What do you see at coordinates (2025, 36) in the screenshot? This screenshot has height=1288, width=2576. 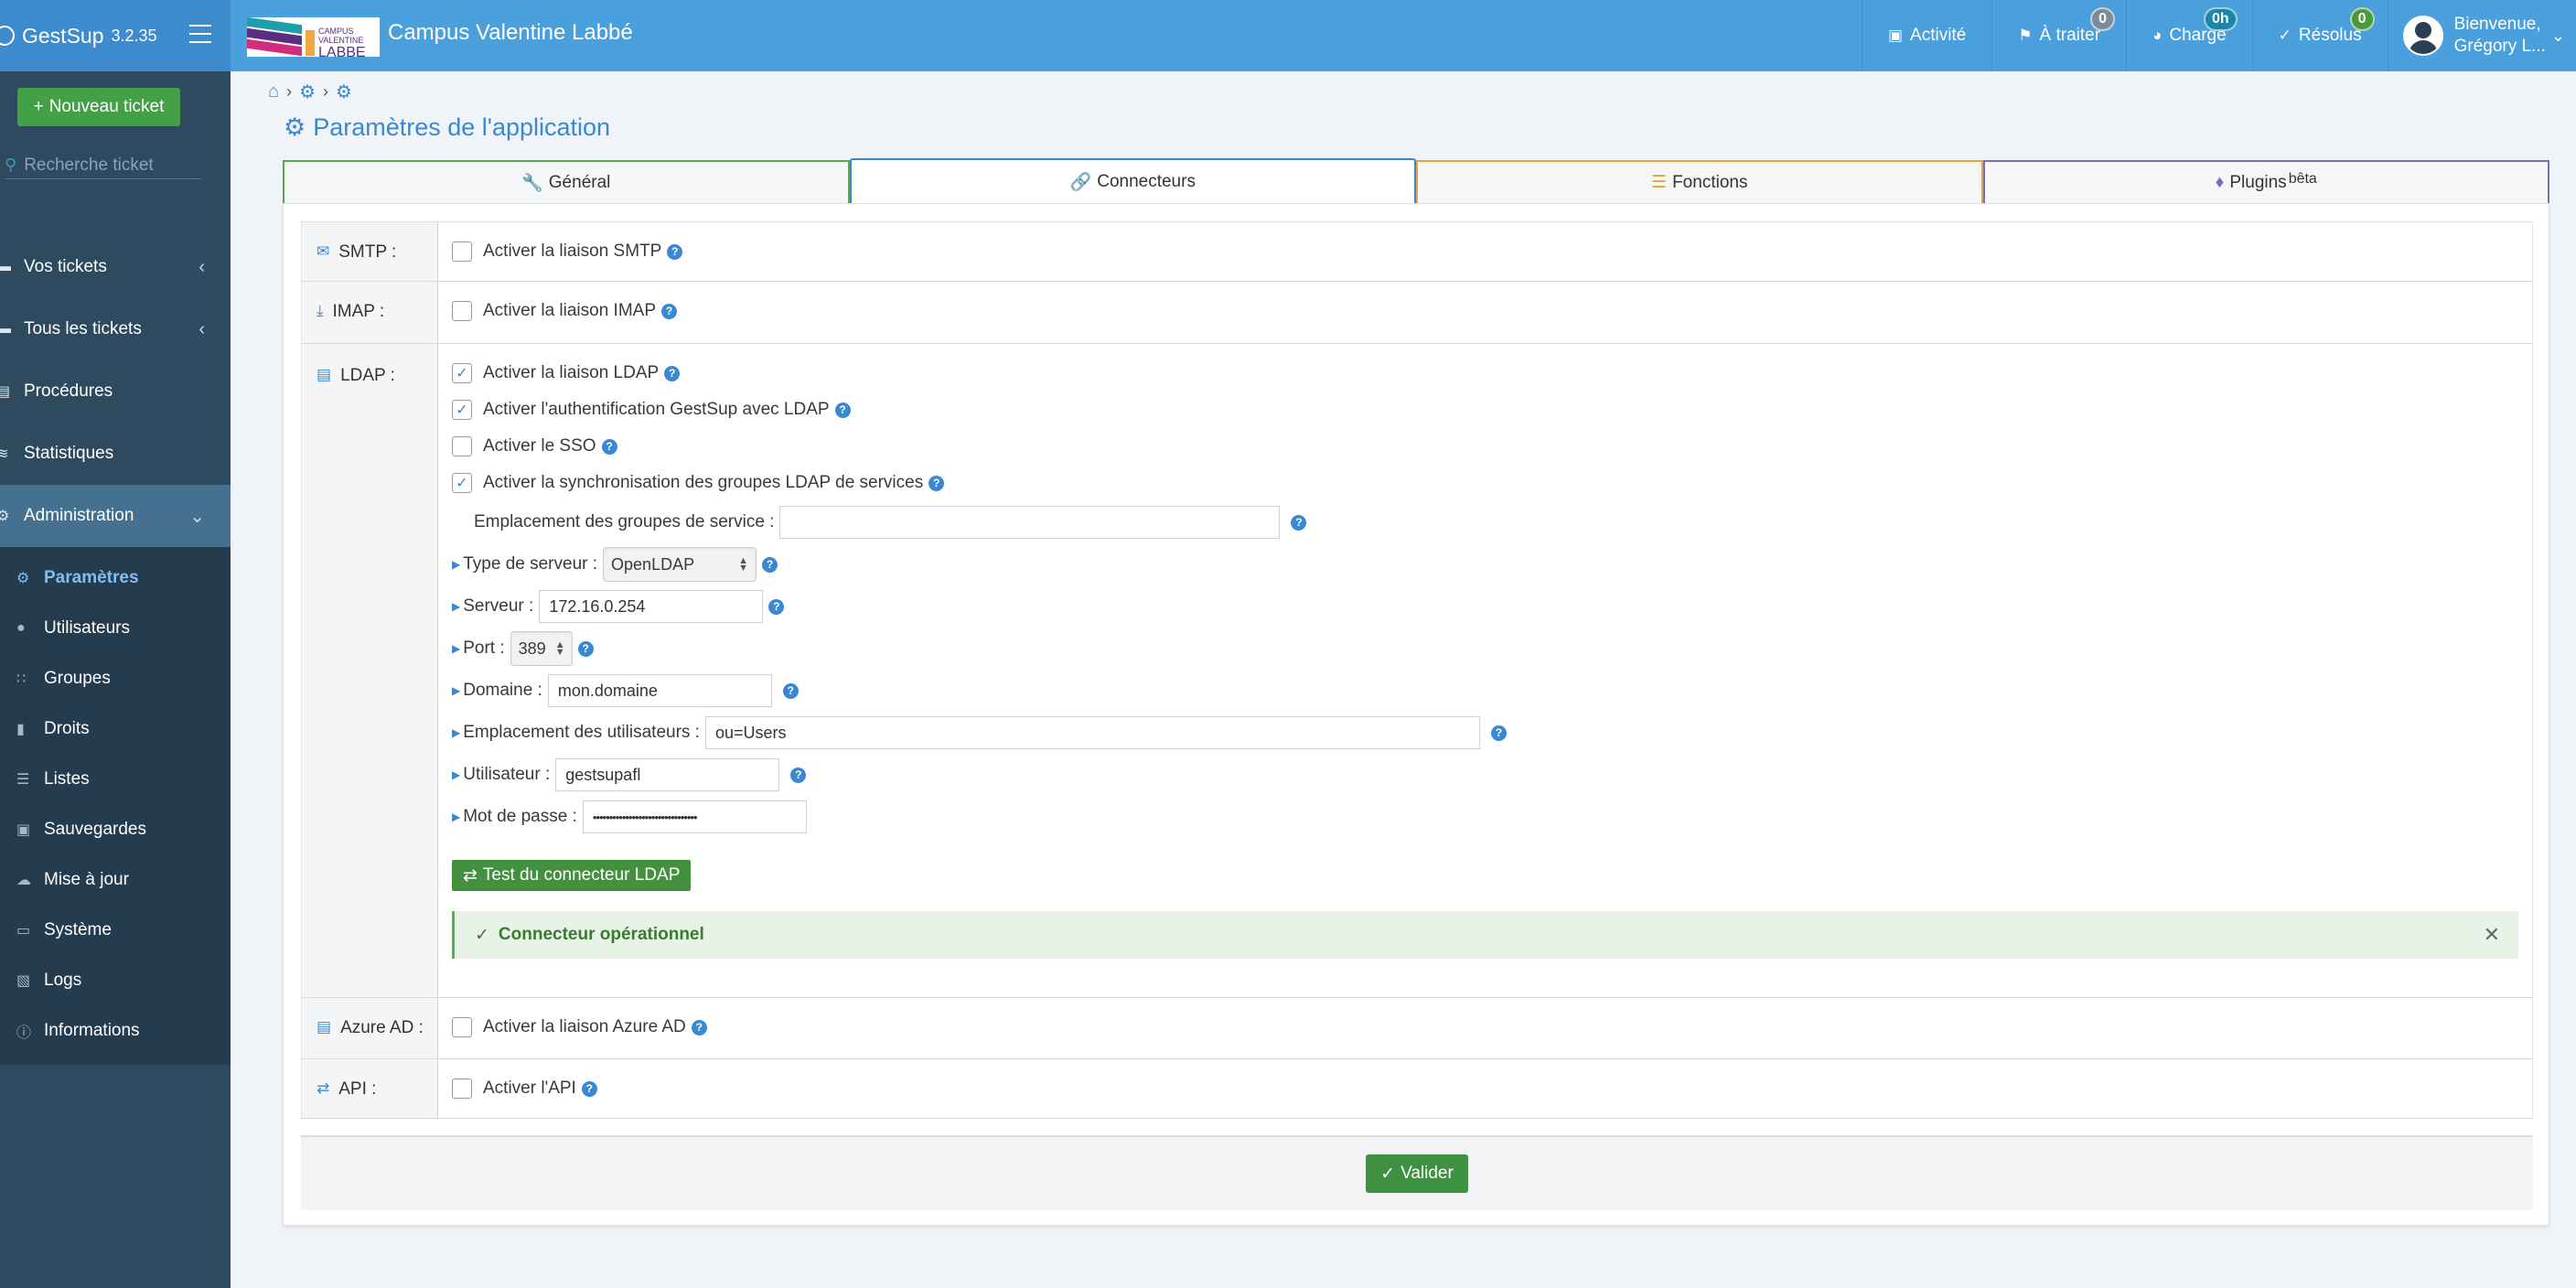 I see `flag-icon: ⚑` at bounding box center [2025, 36].